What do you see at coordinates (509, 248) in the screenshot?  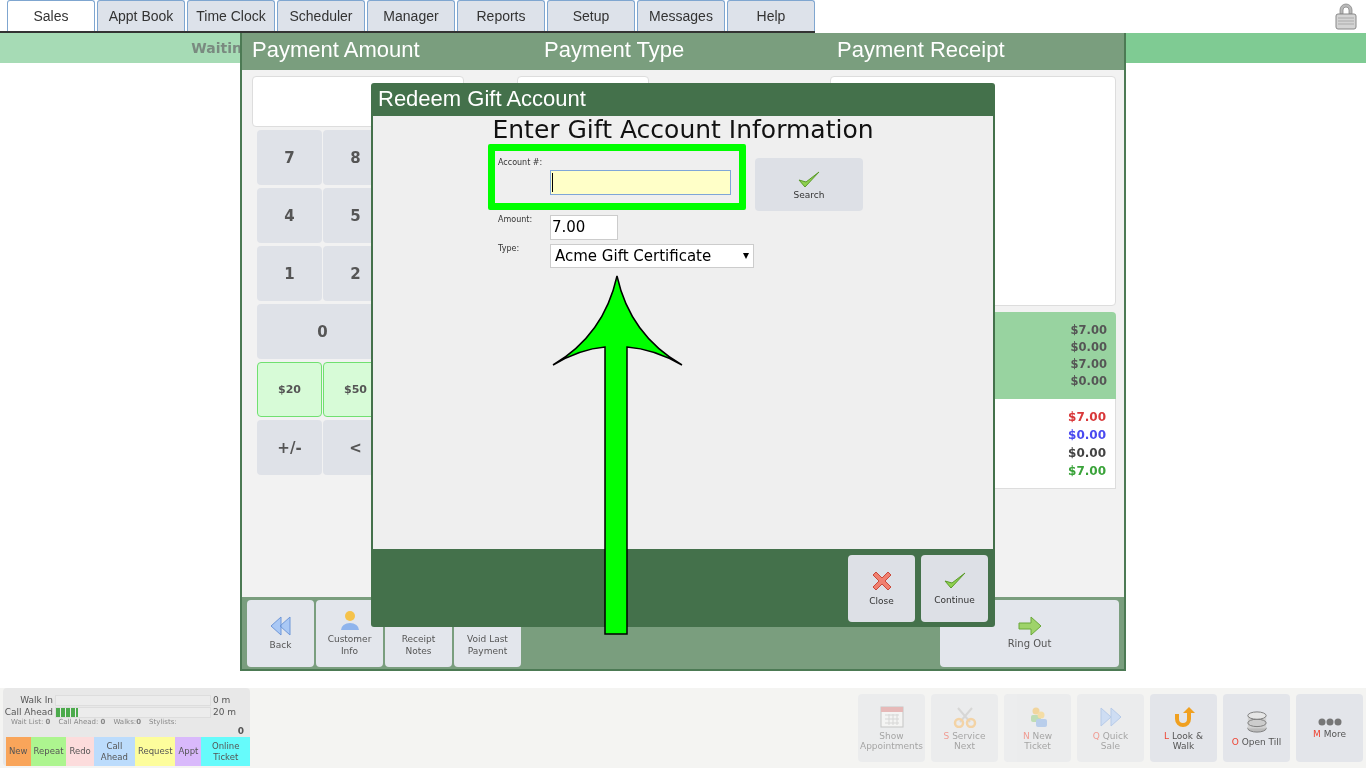 I see `type-label: Type:` at bounding box center [509, 248].